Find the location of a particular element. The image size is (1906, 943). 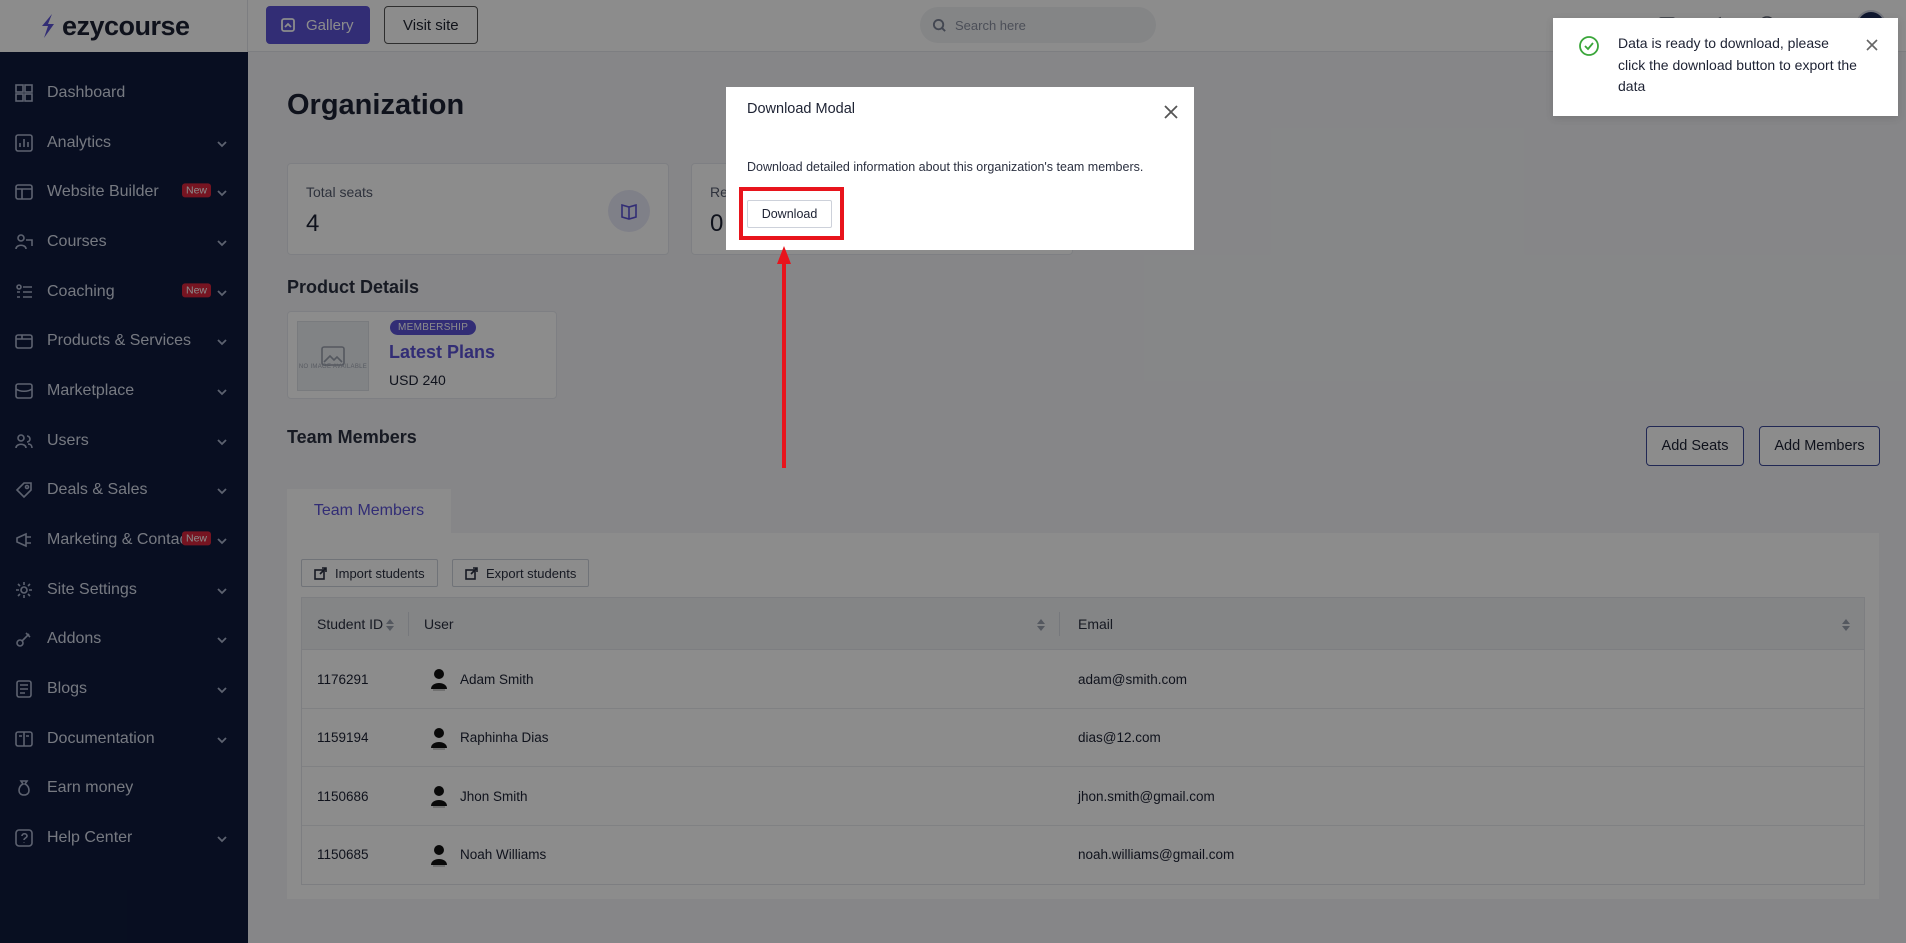

highlight-box is located at coordinates (791, 213).